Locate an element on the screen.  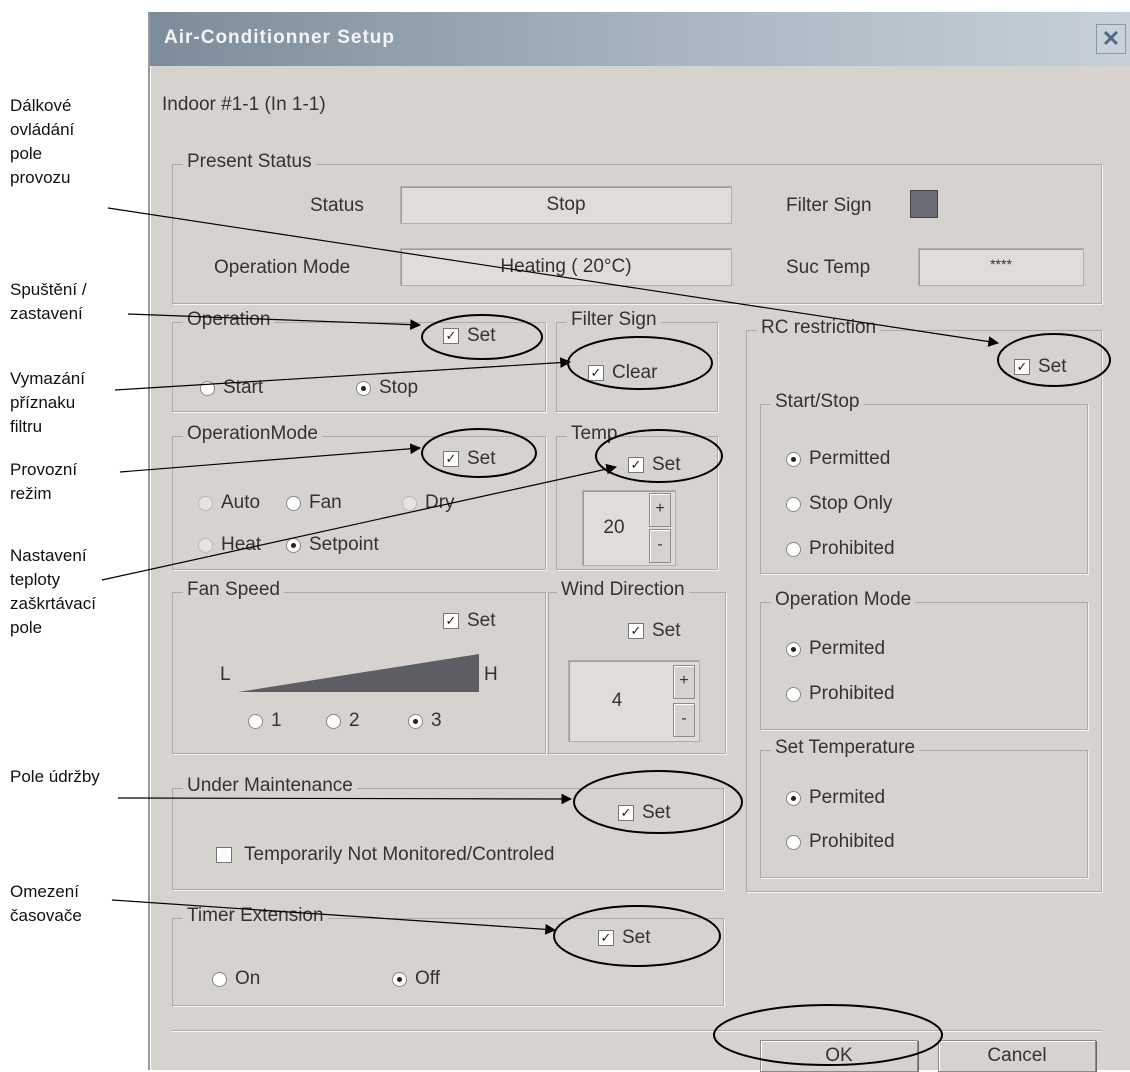
mode-heat-label: Heat is located at coordinates (241, 544).